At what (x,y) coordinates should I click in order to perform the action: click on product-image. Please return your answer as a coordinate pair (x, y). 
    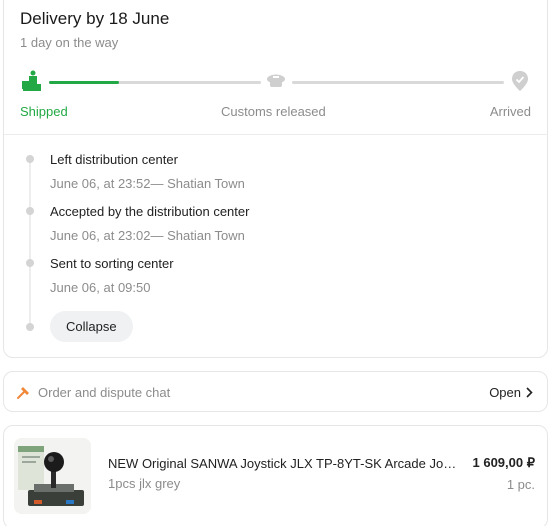
    Looking at the image, I should click on (52, 476).